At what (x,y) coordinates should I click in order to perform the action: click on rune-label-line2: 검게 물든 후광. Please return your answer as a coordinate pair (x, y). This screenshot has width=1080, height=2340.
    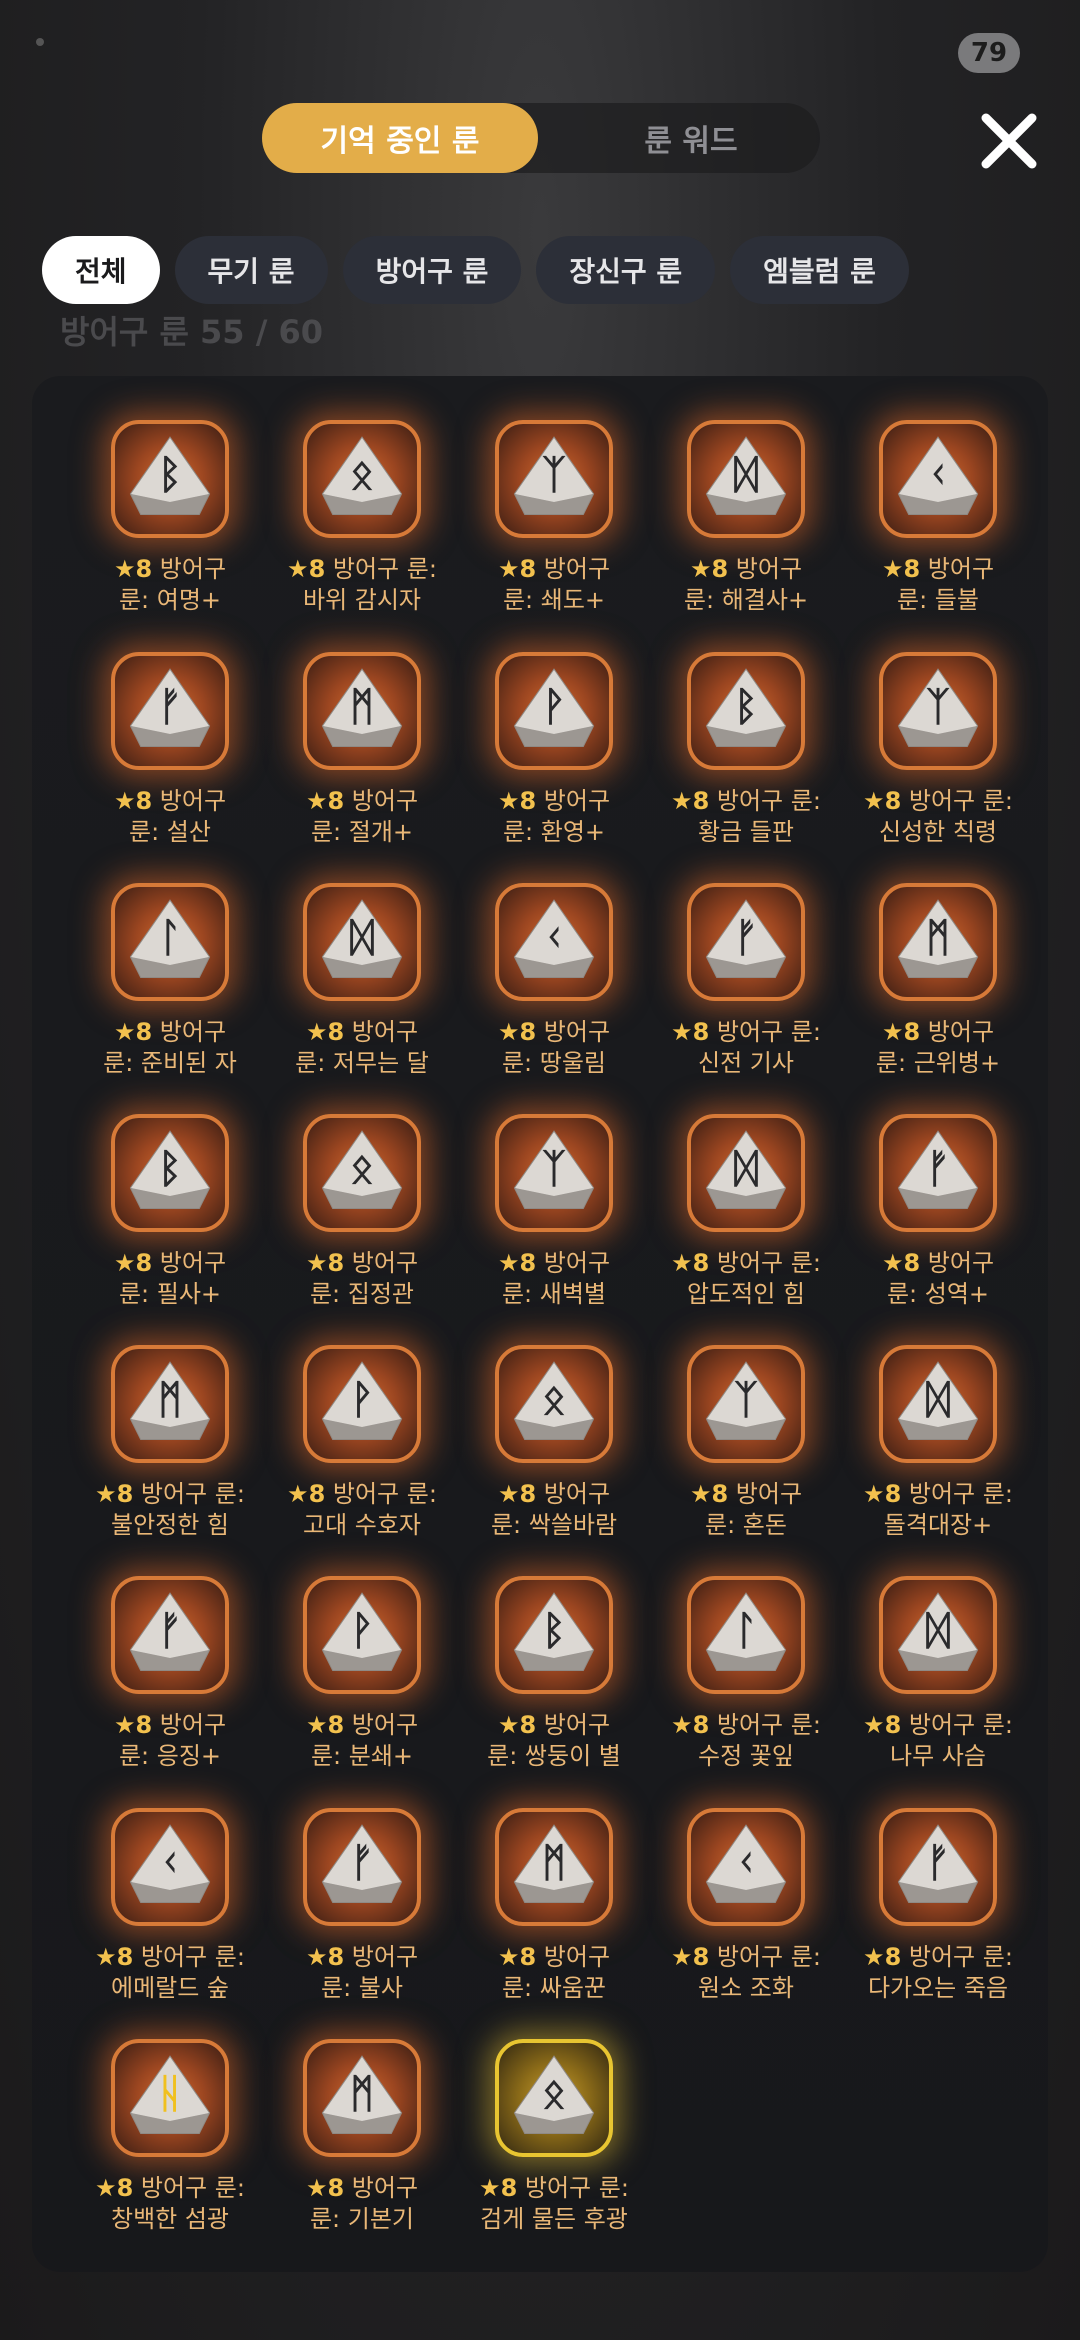
    Looking at the image, I should click on (554, 2219).